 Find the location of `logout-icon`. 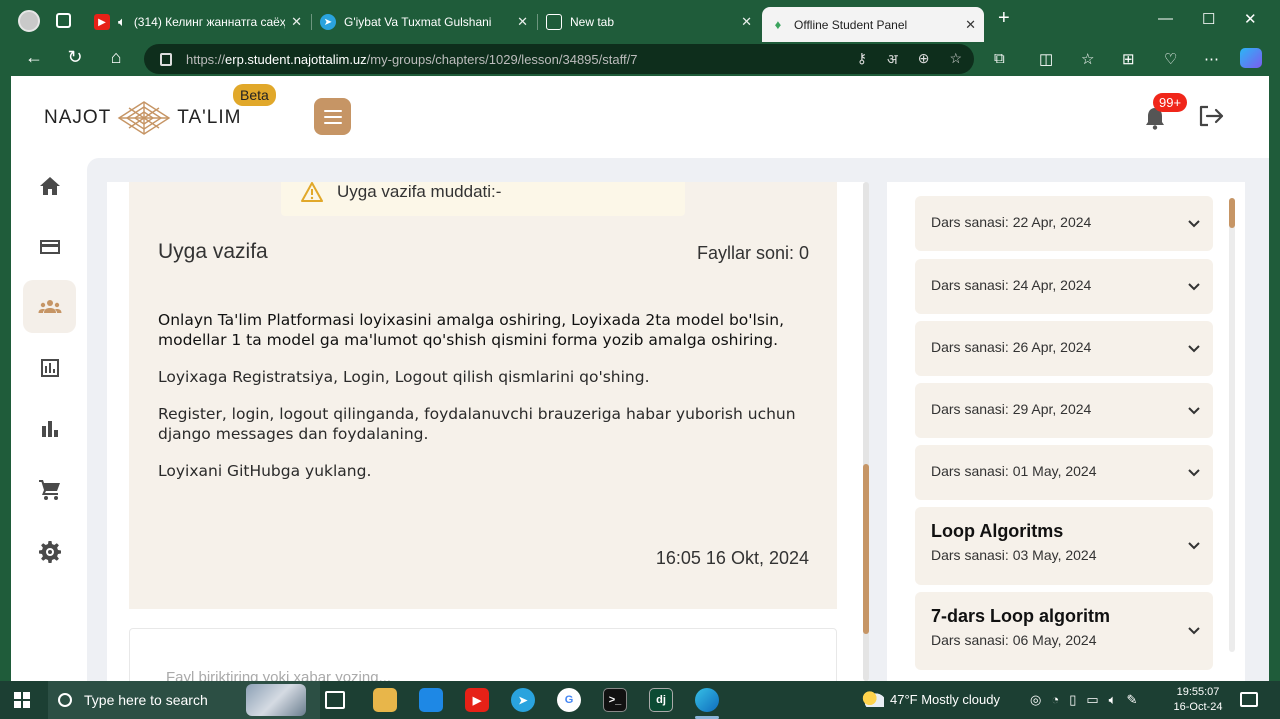

logout-icon is located at coordinates (1211, 116).